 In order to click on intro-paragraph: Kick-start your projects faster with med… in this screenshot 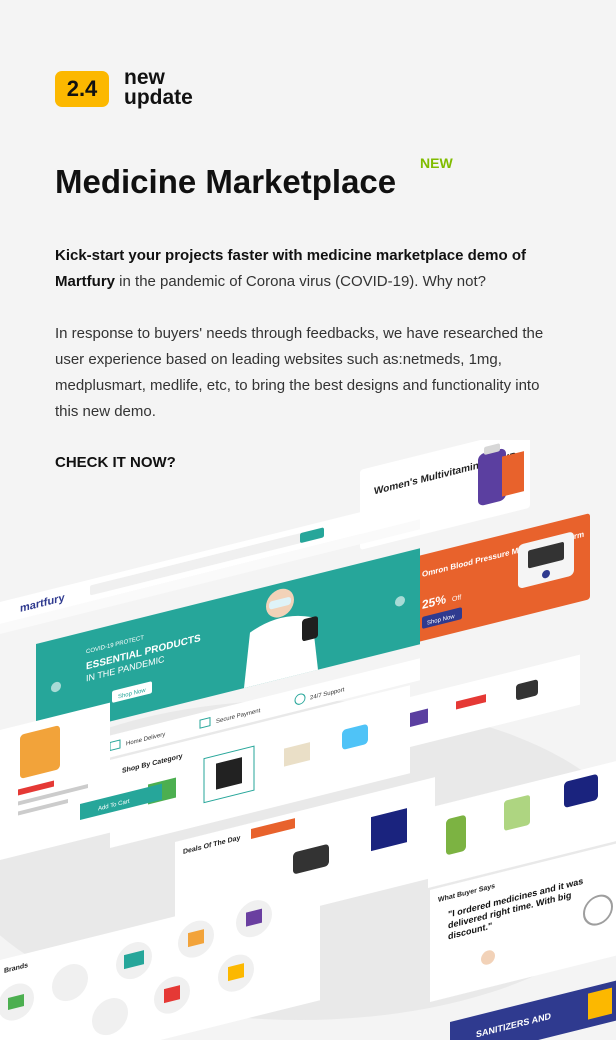, I will do `click(310, 269)`.